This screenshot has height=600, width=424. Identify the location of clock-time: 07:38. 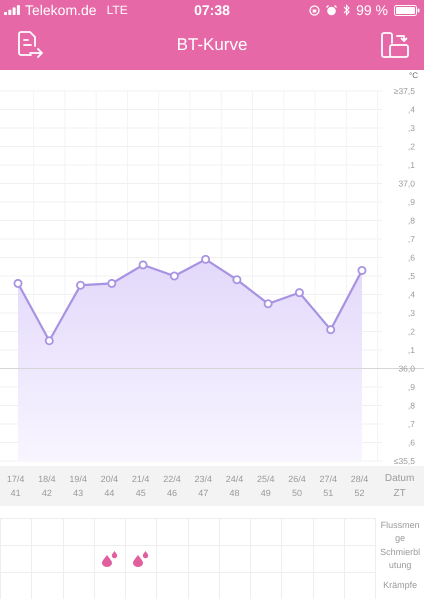
(212, 10).